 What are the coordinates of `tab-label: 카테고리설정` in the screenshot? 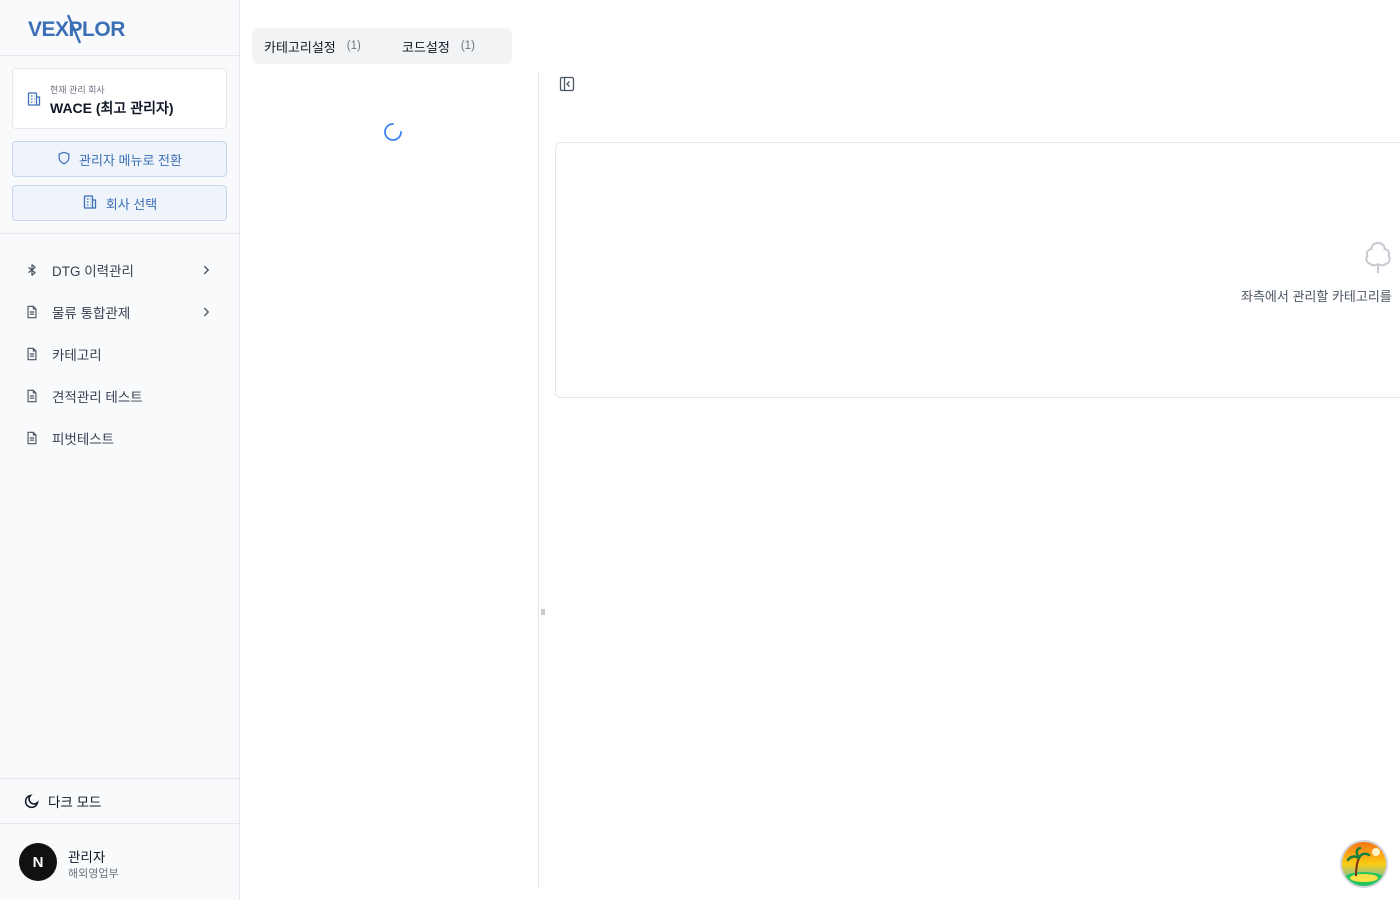 It's located at (300, 47).